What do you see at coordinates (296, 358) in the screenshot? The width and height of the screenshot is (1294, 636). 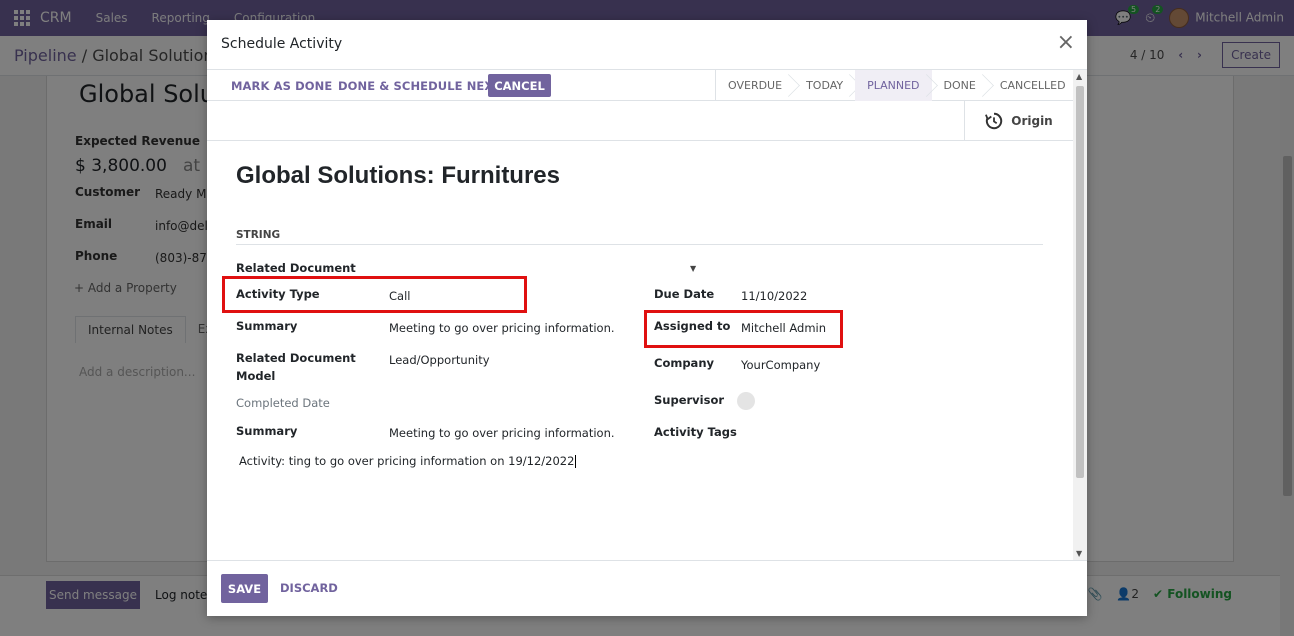 I see `related-model-label: Related Document` at bounding box center [296, 358].